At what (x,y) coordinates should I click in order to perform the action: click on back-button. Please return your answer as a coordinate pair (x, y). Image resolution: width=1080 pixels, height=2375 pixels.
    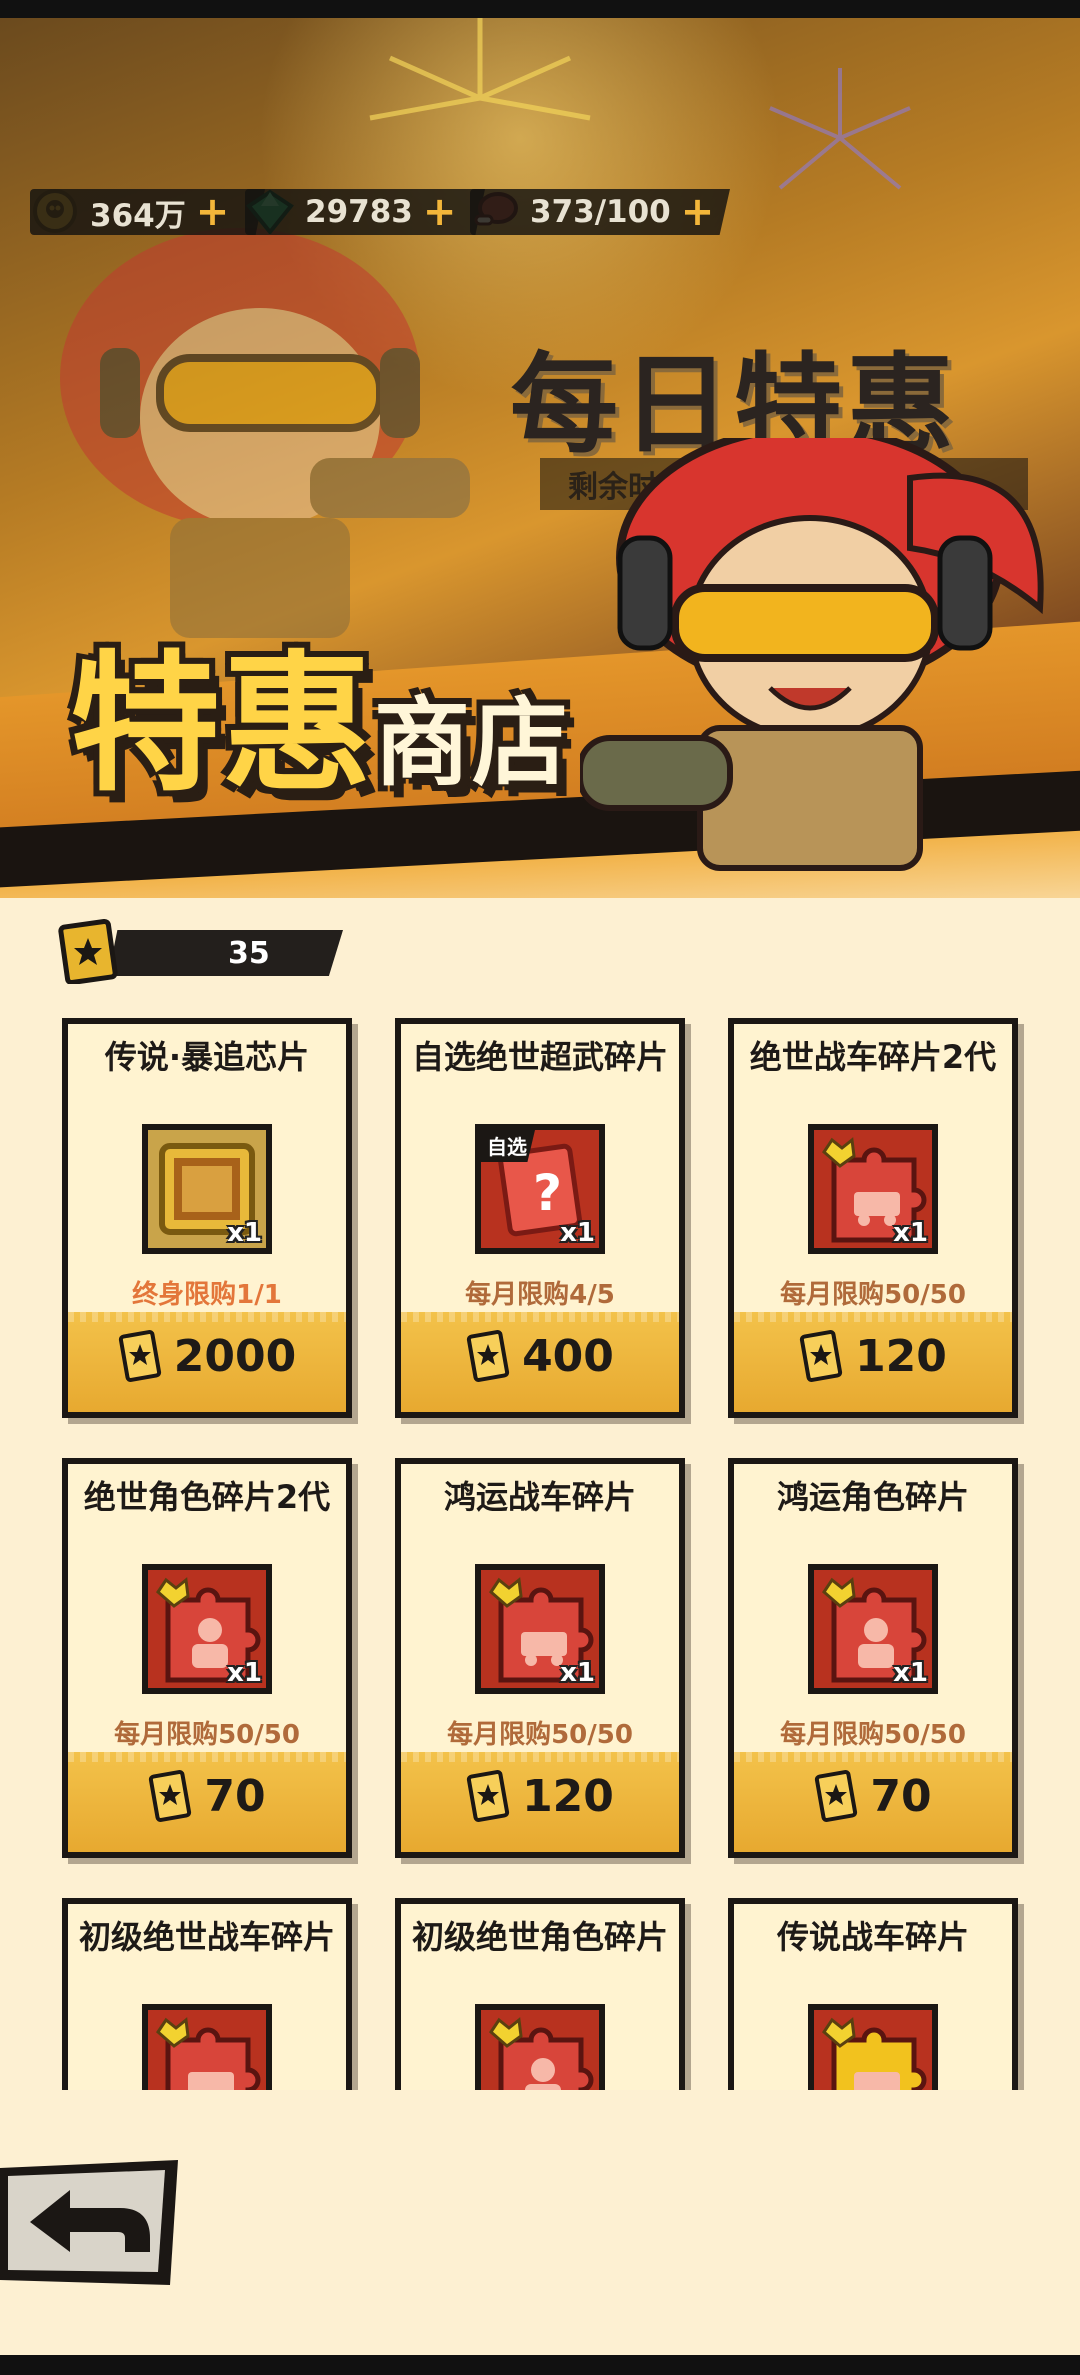
    Looking at the image, I should click on (90, 2222).